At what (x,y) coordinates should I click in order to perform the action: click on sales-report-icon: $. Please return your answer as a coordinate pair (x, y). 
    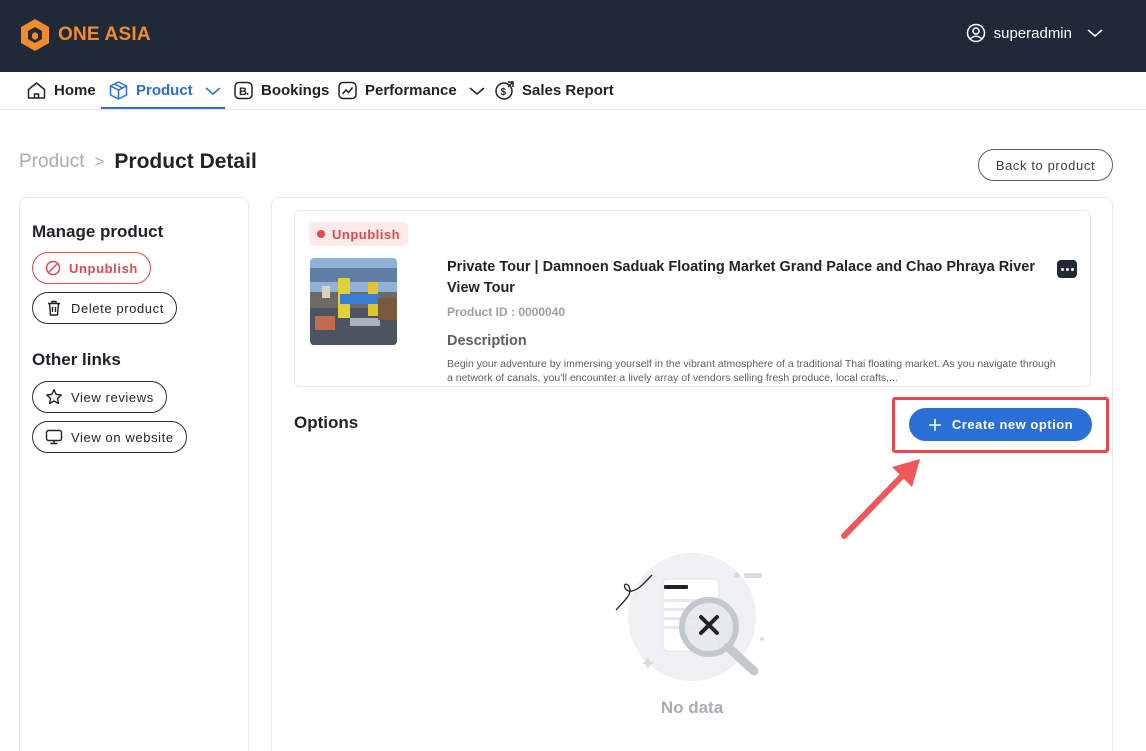
    Looking at the image, I should click on (504, 90).